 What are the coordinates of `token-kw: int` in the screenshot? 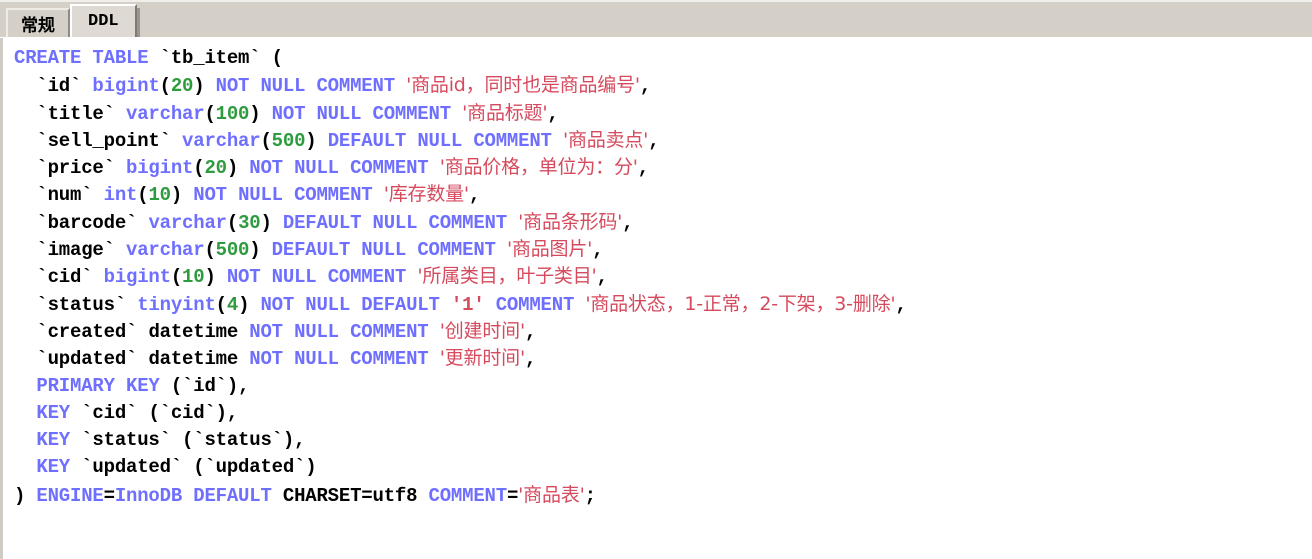 It's located at (120, 195).